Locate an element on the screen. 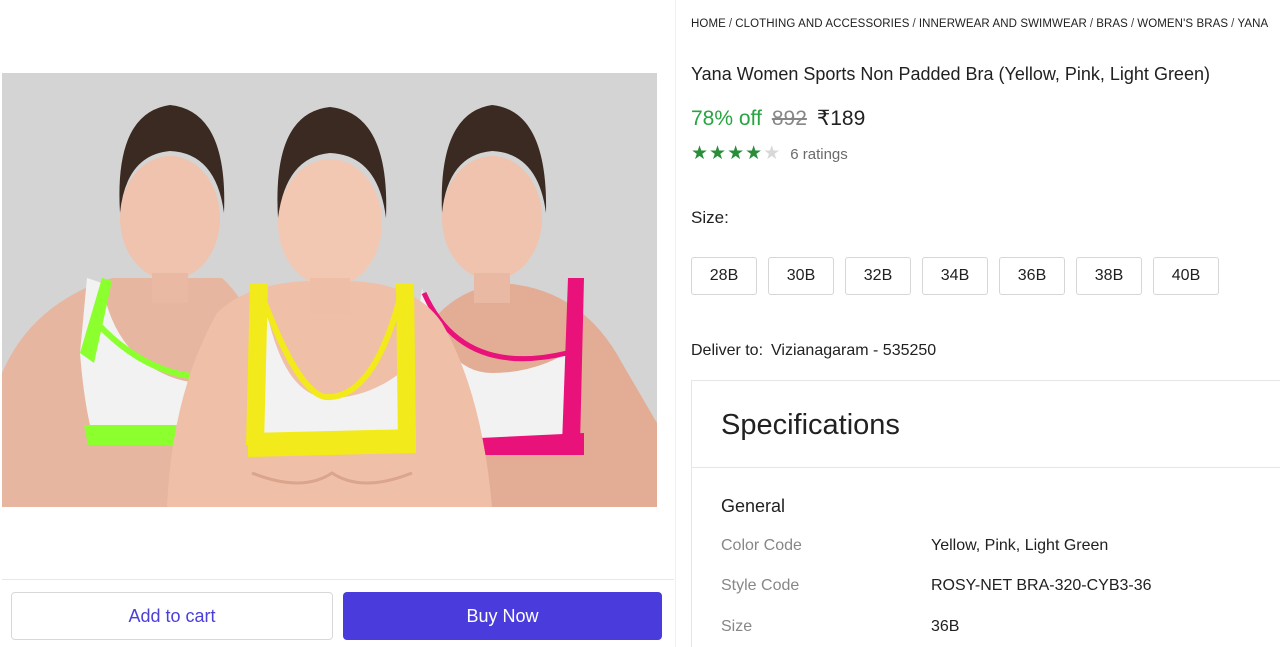 The width and height of the screenshot is (1280, 647). spec-value-style-code: ROSY-NET BRA-320-CYB3-36 is located at coordinates (1041, 585).